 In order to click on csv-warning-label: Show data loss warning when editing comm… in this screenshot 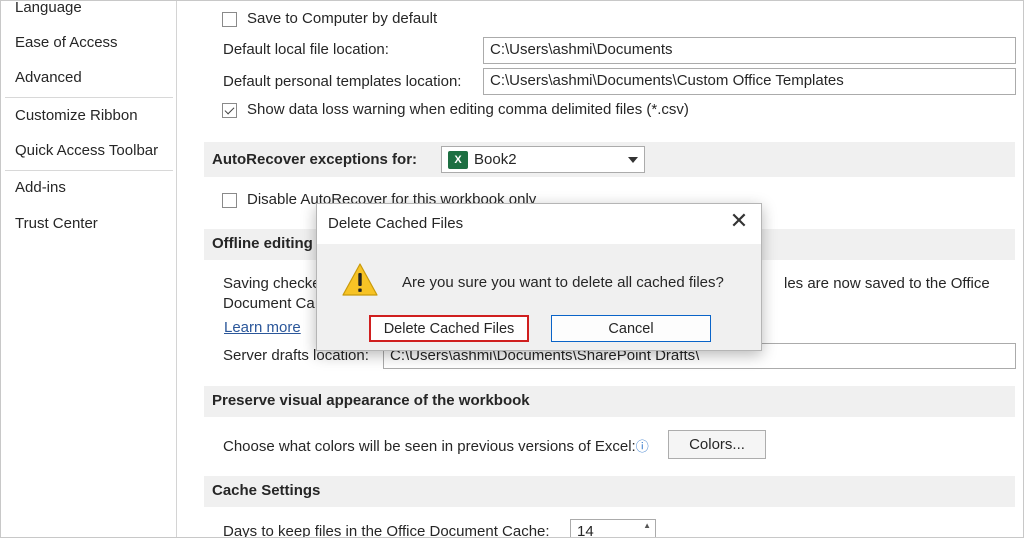, I will do `click(468, 109)`.